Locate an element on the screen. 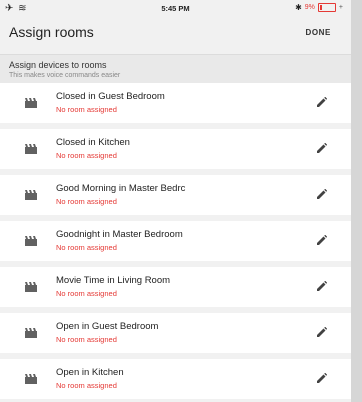  bluetooth-icon: ✱ is located at coordinates (298, 7).